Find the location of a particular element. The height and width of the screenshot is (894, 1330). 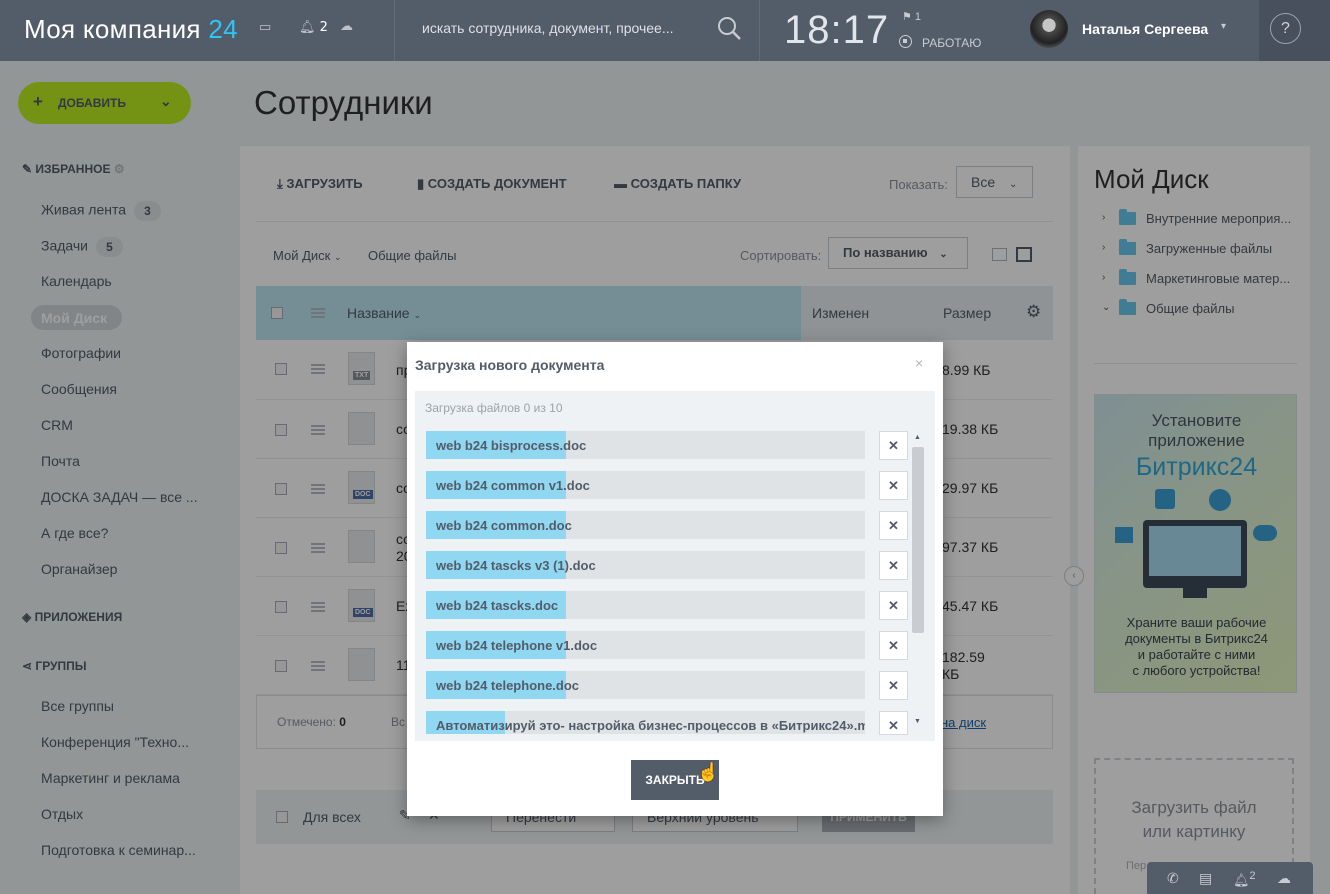

user-name: Наталья Сергеева is located at coordinates (1145, 29).